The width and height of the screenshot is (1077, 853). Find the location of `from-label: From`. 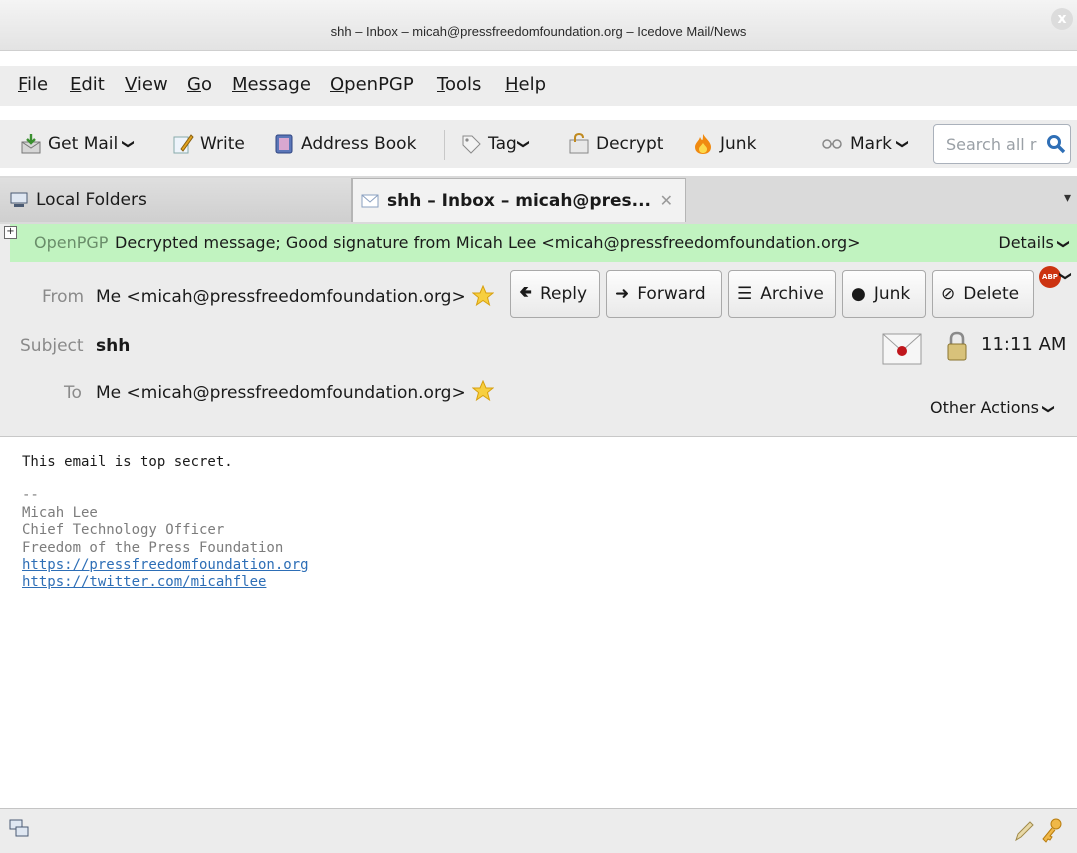

from-label: From is located at coordinates (63, 297).